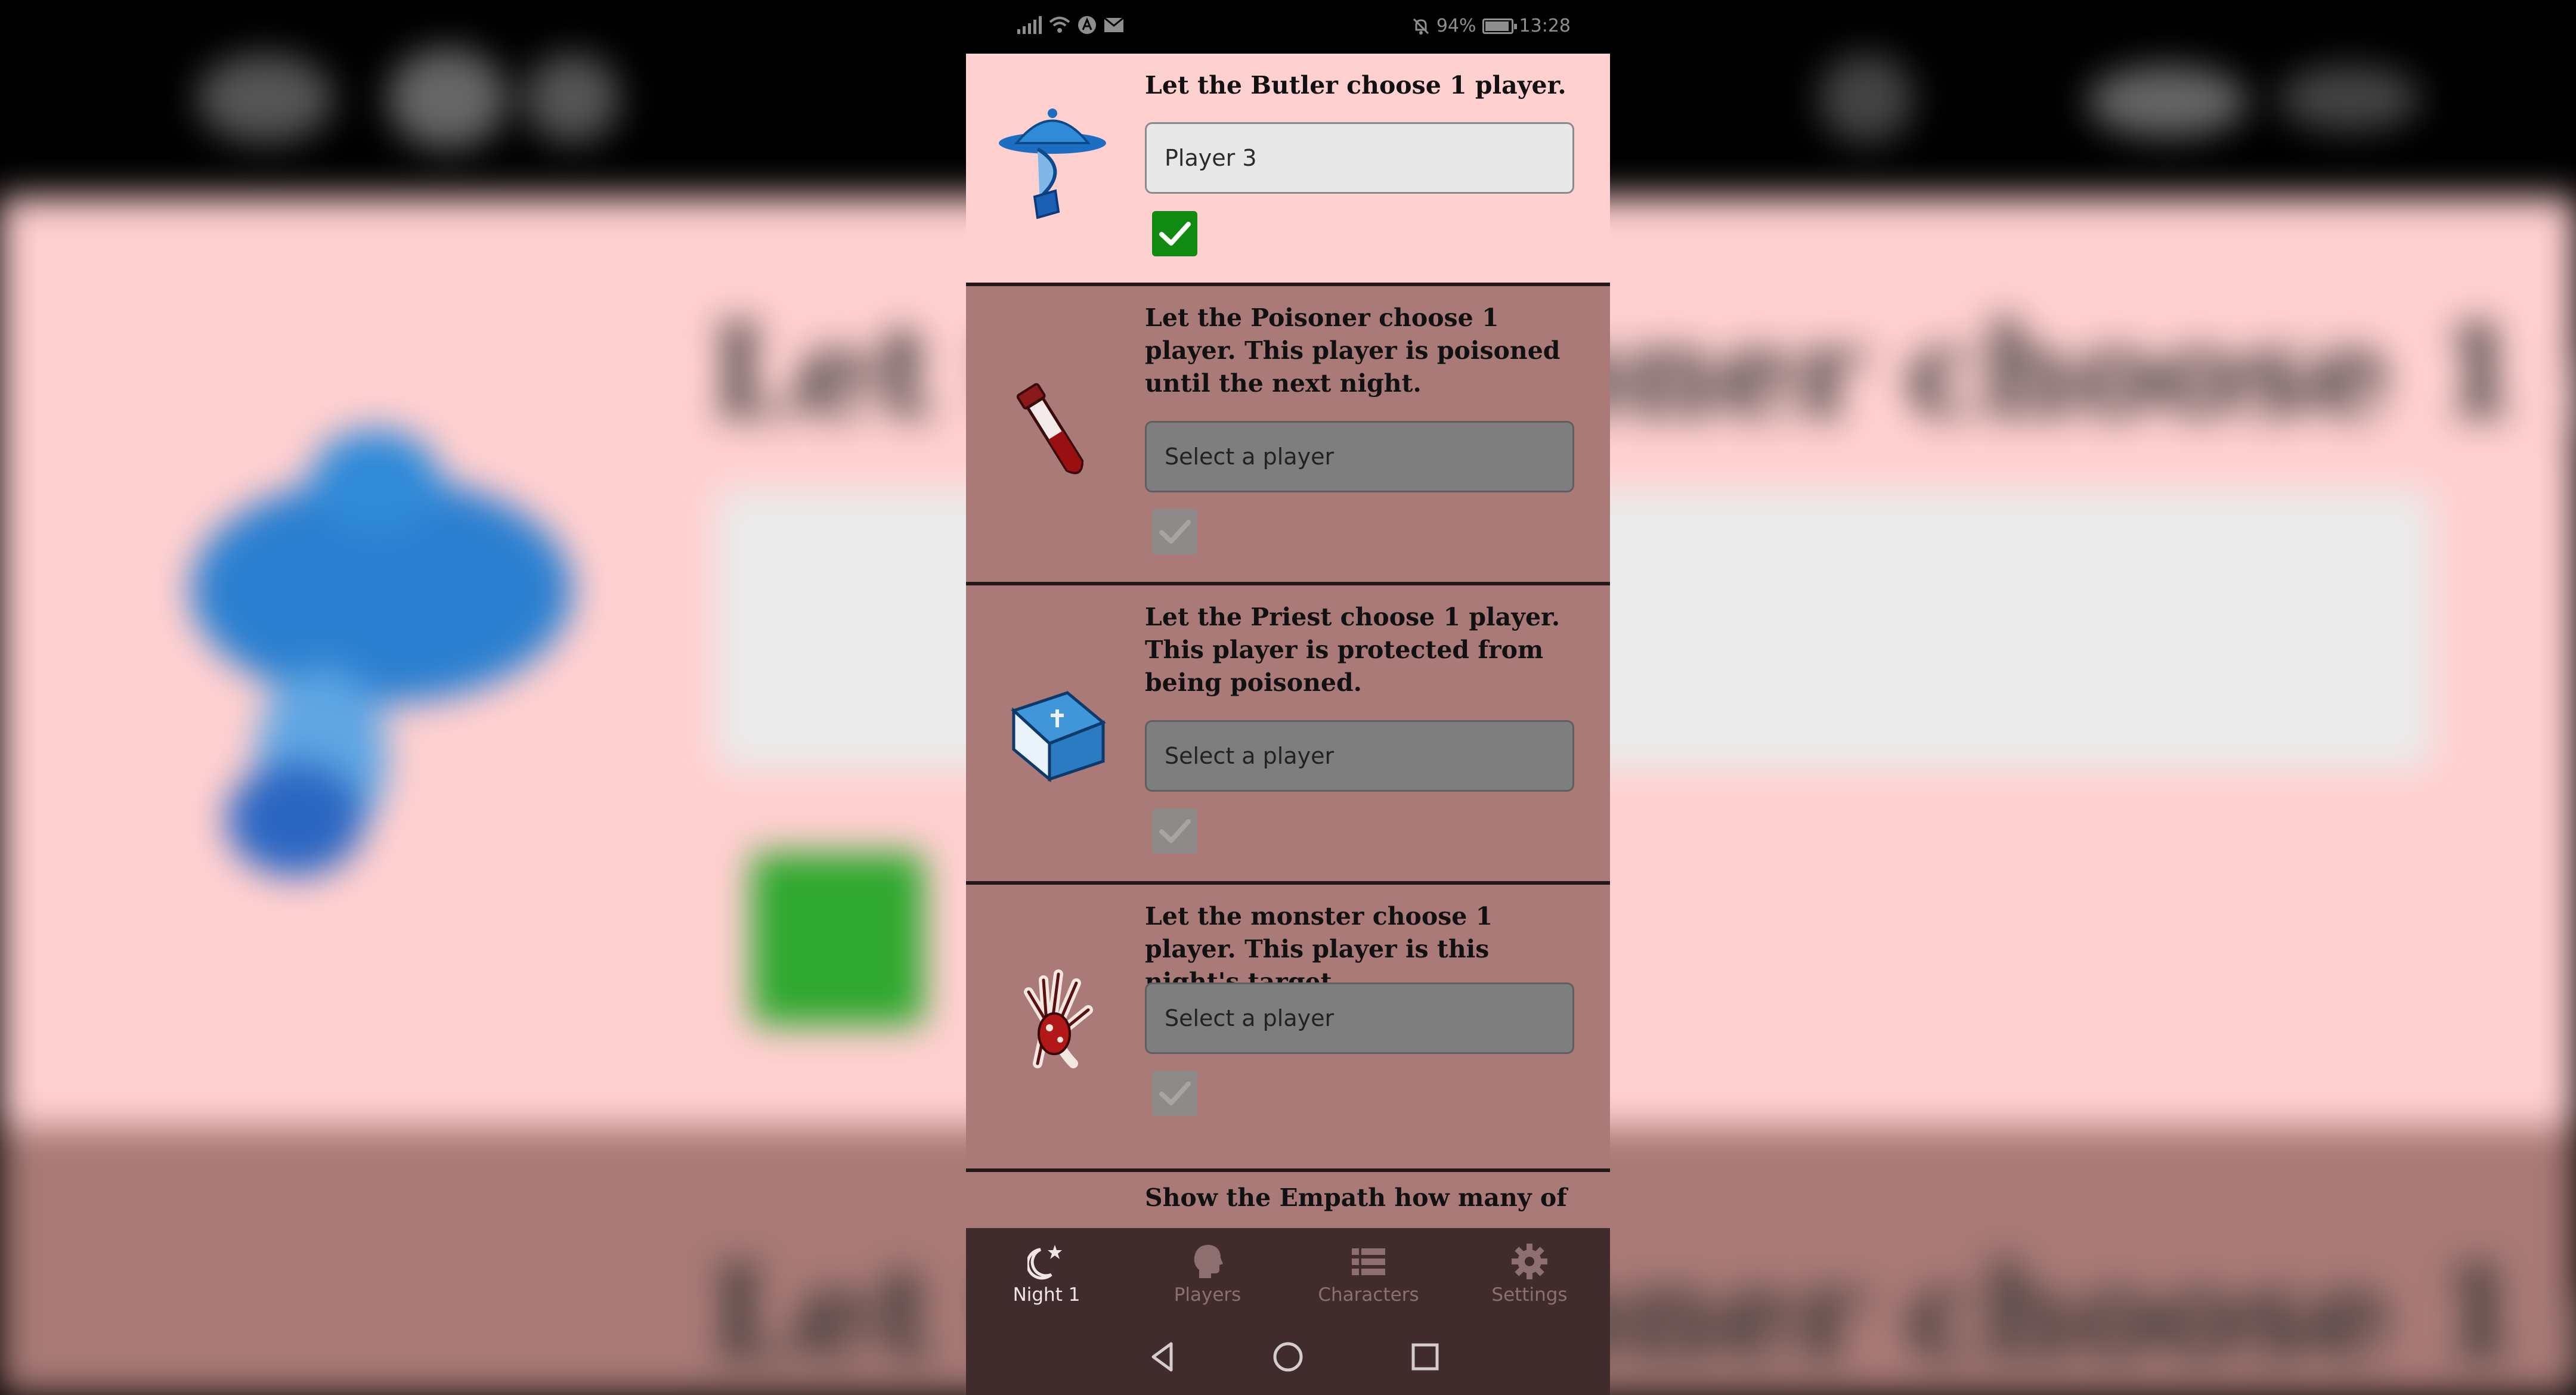 This screenshot has width=2576, height=1395. What do you see at coordinates (1529, 1295) in the screenshot?
I see `tab-label: Settings` at bounding box center [1529, 1295].